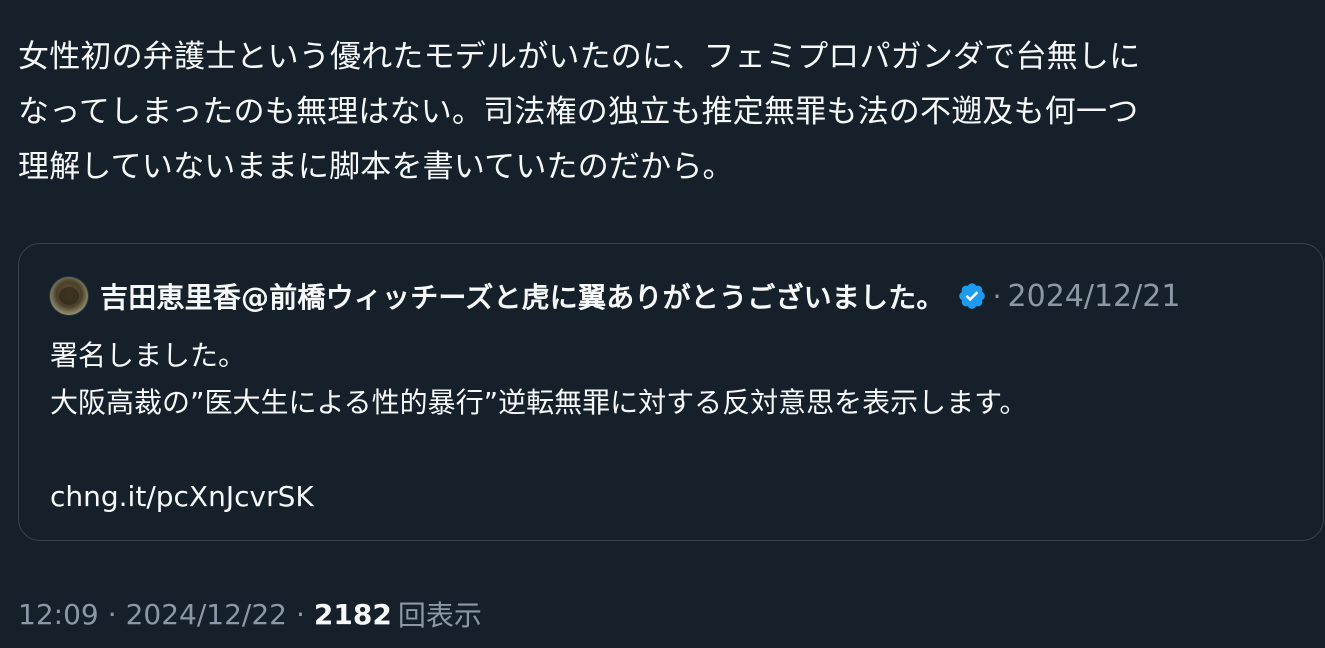  What do you see at coordinates (971, 296) in the screenshot?
I see `verified-badge-icon` at bounding box center [971, 296].